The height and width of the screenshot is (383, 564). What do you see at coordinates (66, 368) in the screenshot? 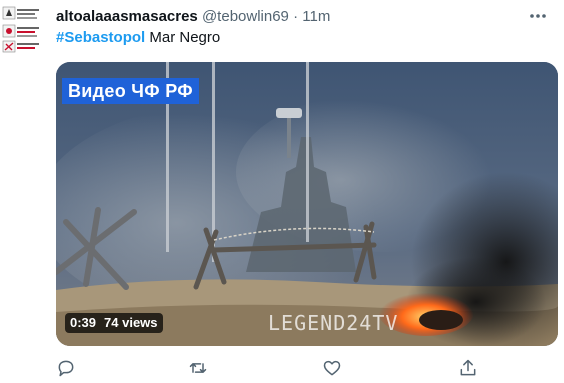
I see `reply-icon` at bounding box center [66, 368].